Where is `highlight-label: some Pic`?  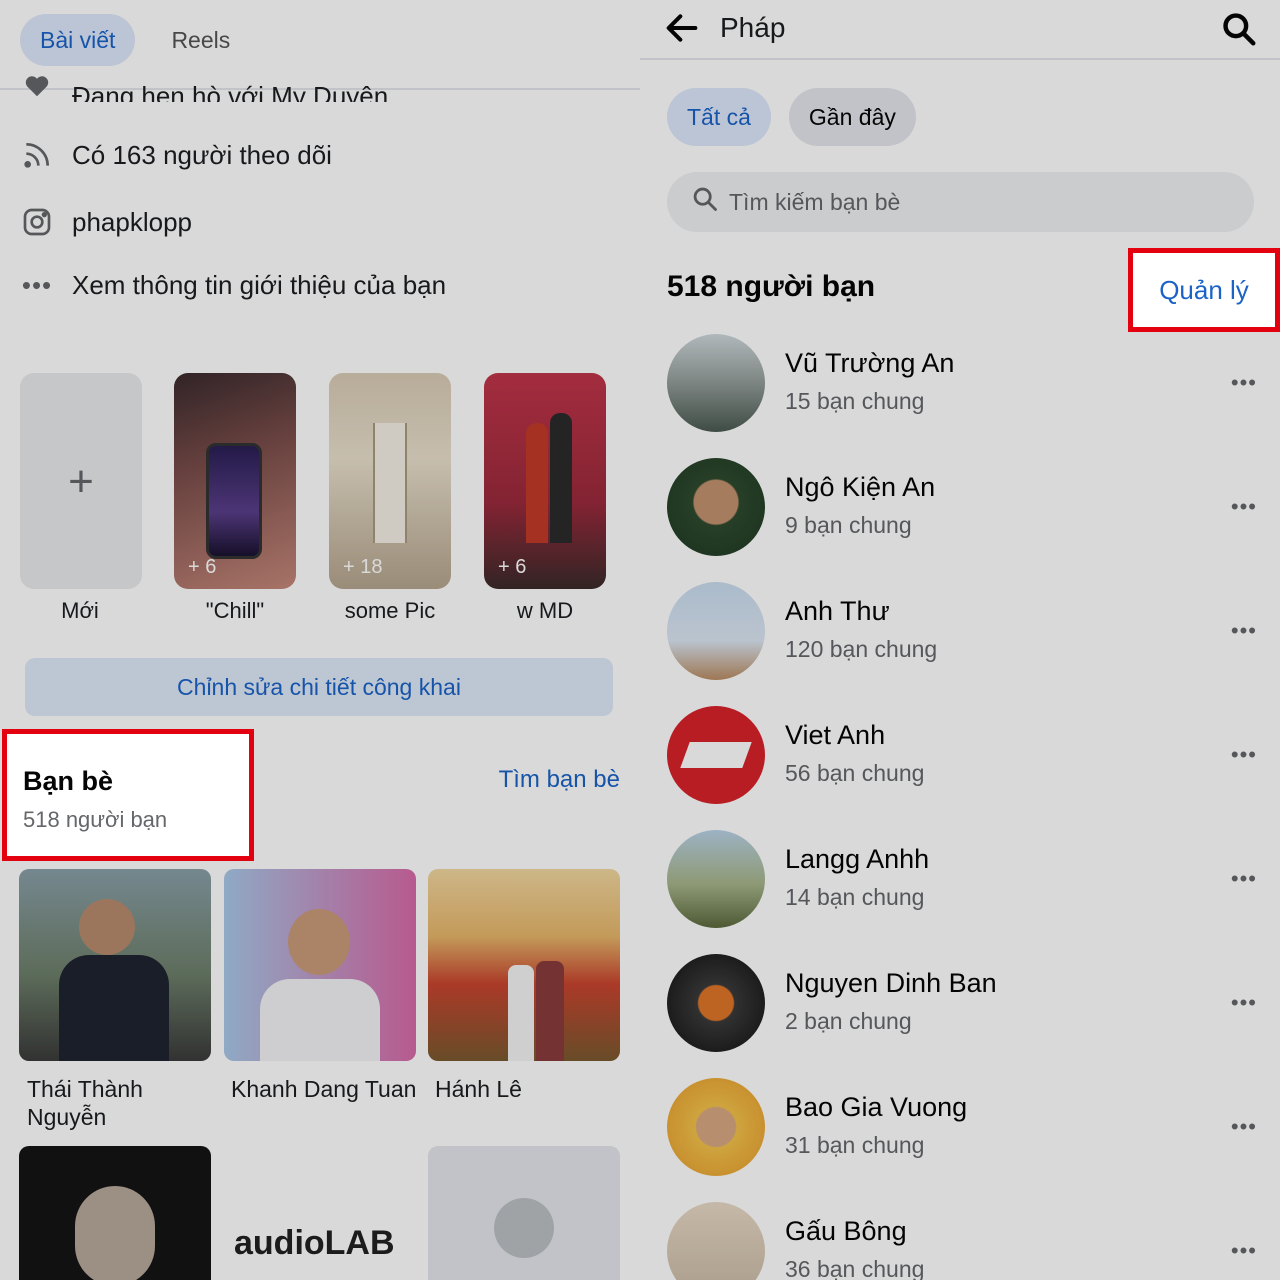 highlight-label: some Pic is located at coordinates (390, 610).